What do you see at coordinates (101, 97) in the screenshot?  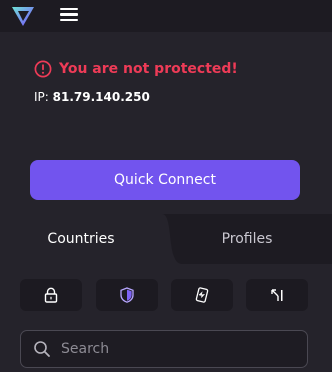 I see `ip-value: 81.79.140.250` at bounding box center [101, 97].